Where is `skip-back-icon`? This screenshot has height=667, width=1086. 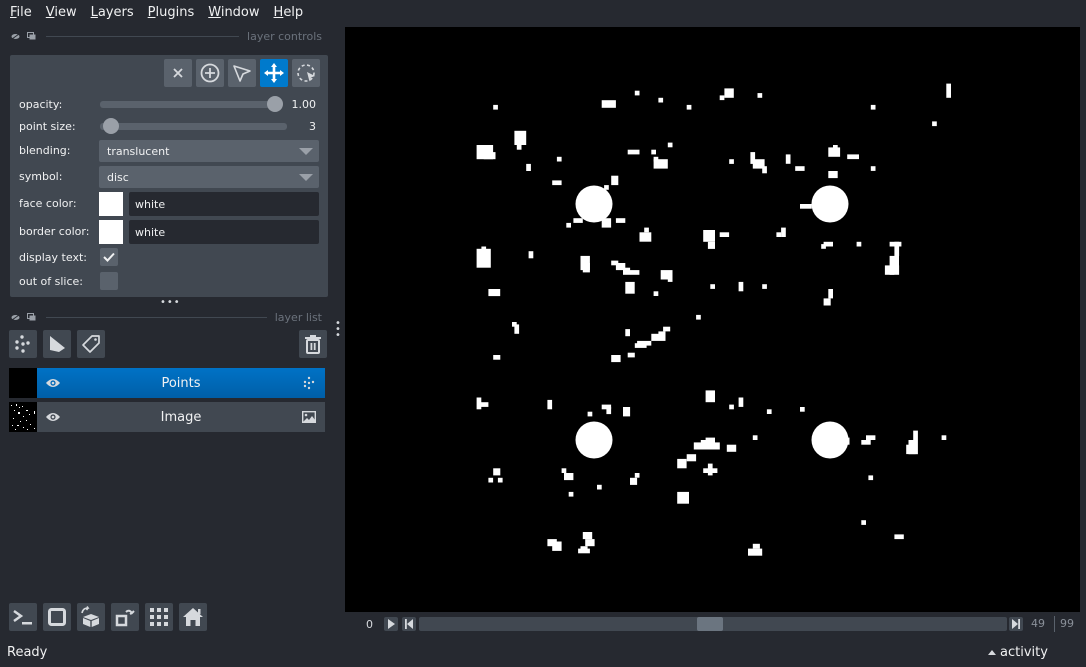
skip-back-icon is located at coordinates (409, 624).